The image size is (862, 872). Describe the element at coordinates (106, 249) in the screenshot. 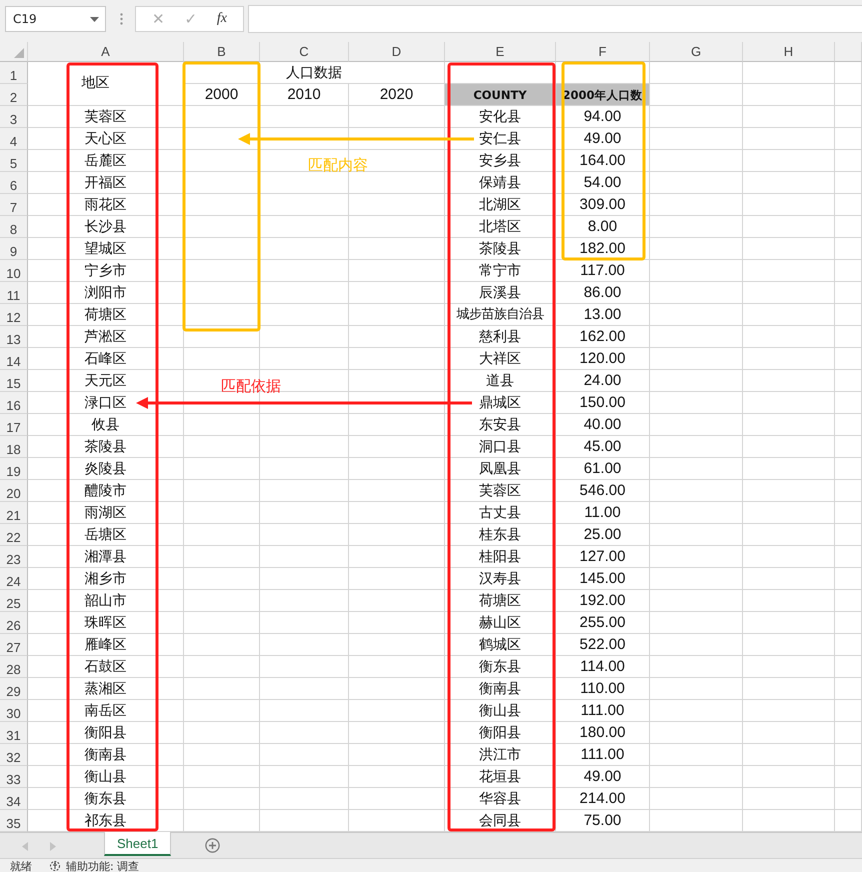

I see `table-cell: 望城区` at that location.